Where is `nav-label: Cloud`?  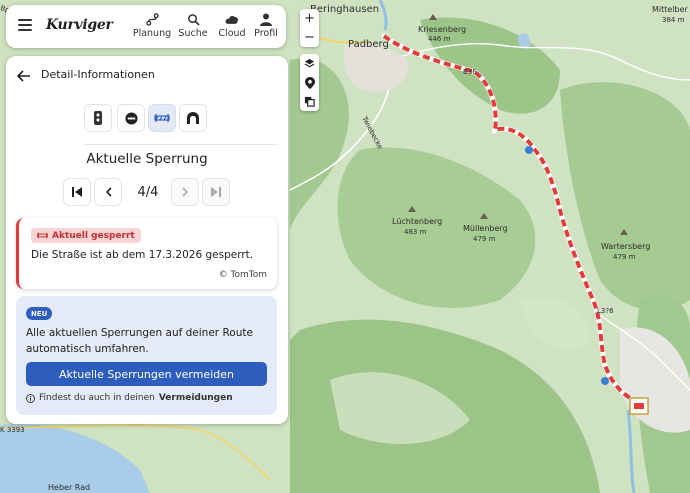 nav-label: Cloud is located at coordinates (232, 33).